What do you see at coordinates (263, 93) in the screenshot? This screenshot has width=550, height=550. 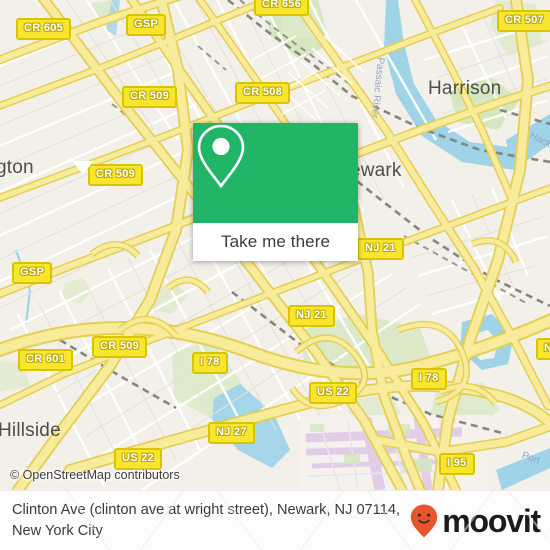 I see `shield-cr-508: CR 508` at bounding box center [263, 93].